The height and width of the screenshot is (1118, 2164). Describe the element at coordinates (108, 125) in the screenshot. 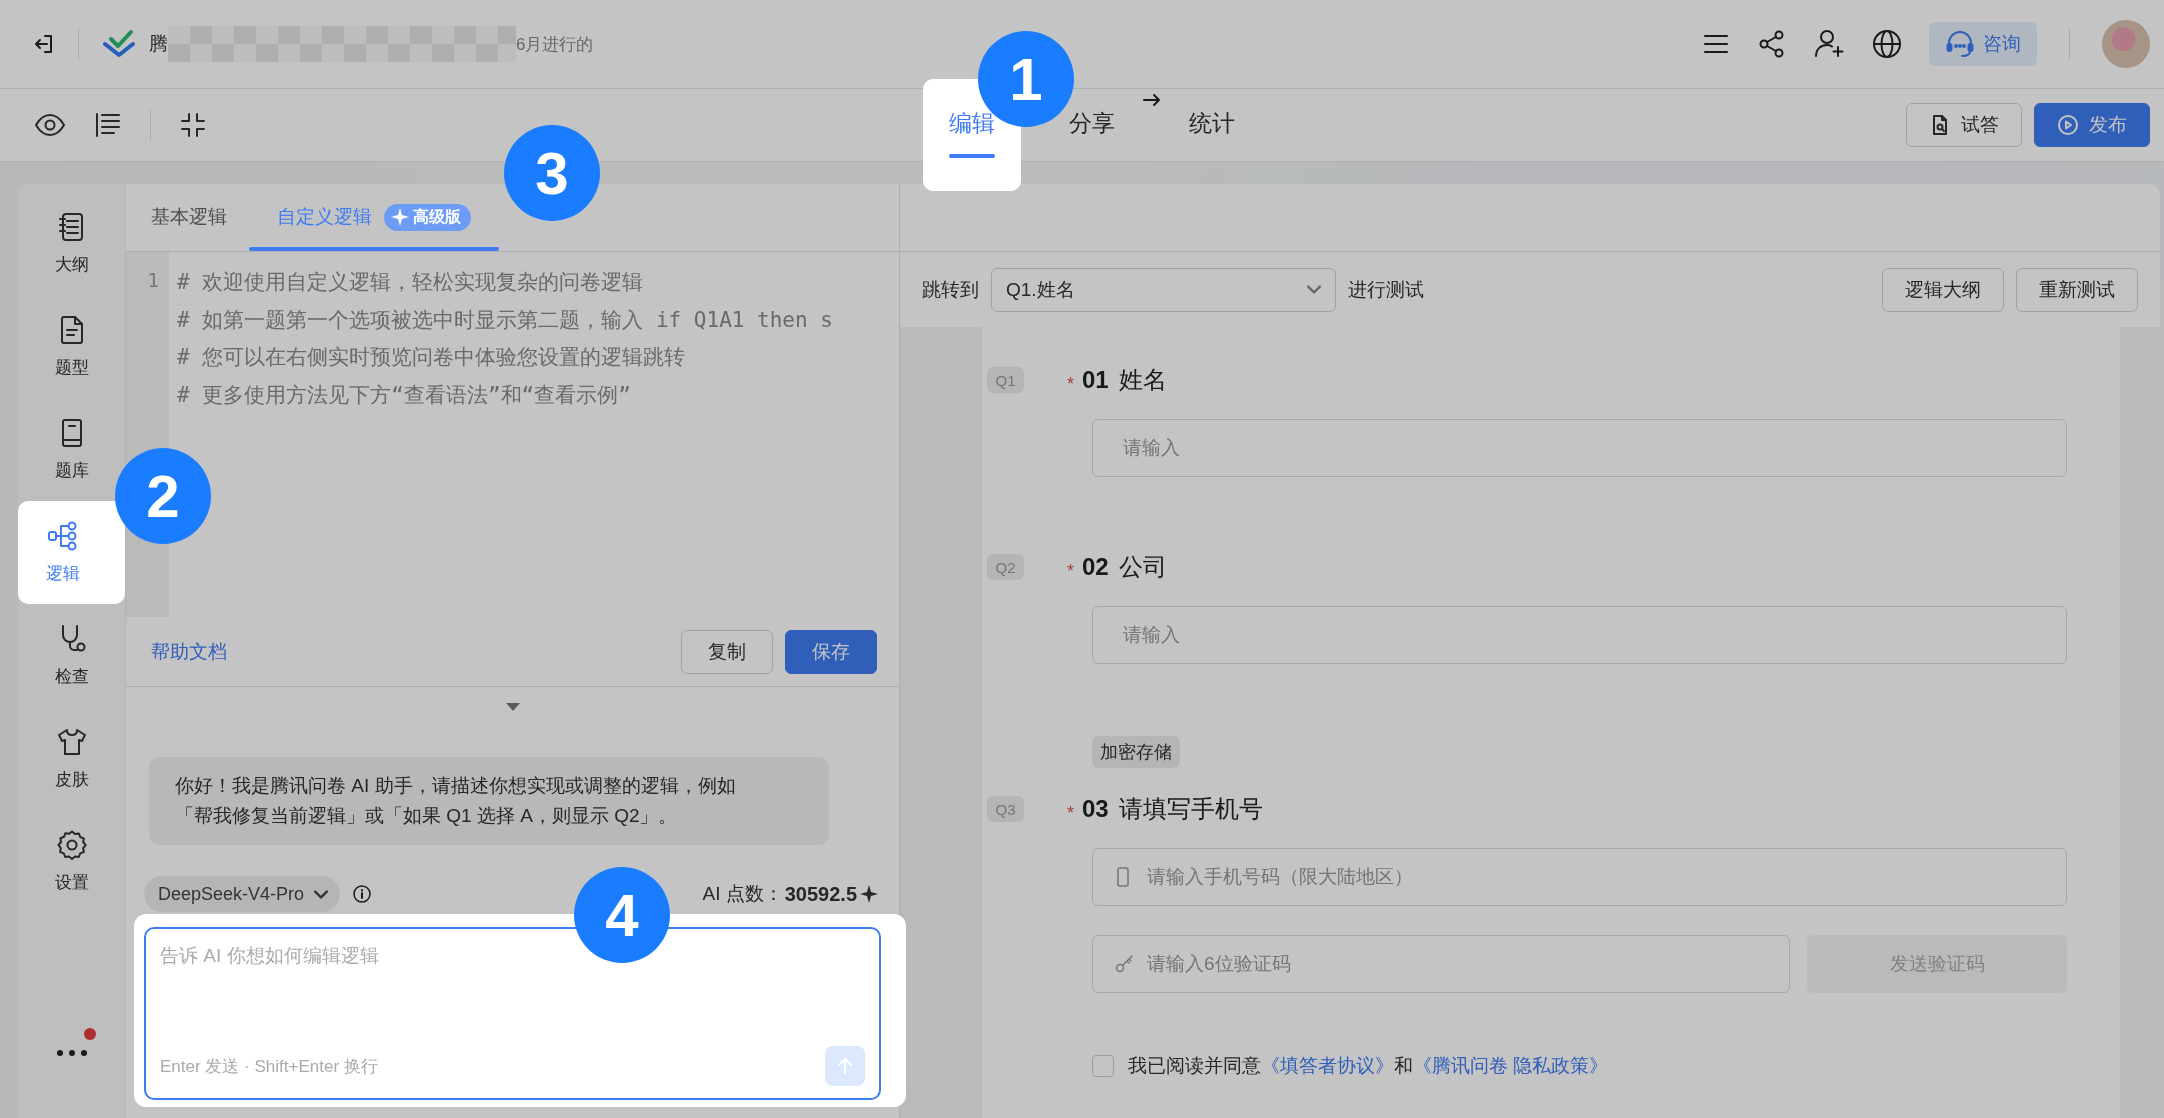

I see `list-icon` at that location.